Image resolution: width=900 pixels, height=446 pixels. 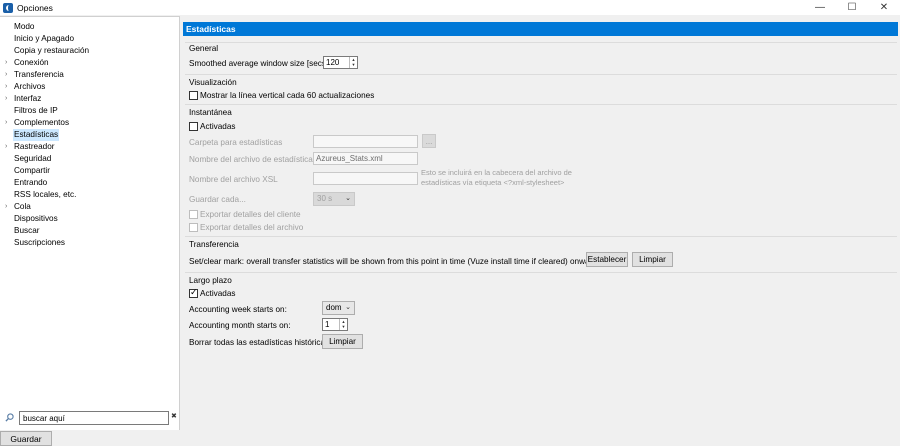 What do you see at coordinates (210, 112) in the screenshot?
I see `group-title-instantanea: Instantánea` at bounding box center [210, 112].